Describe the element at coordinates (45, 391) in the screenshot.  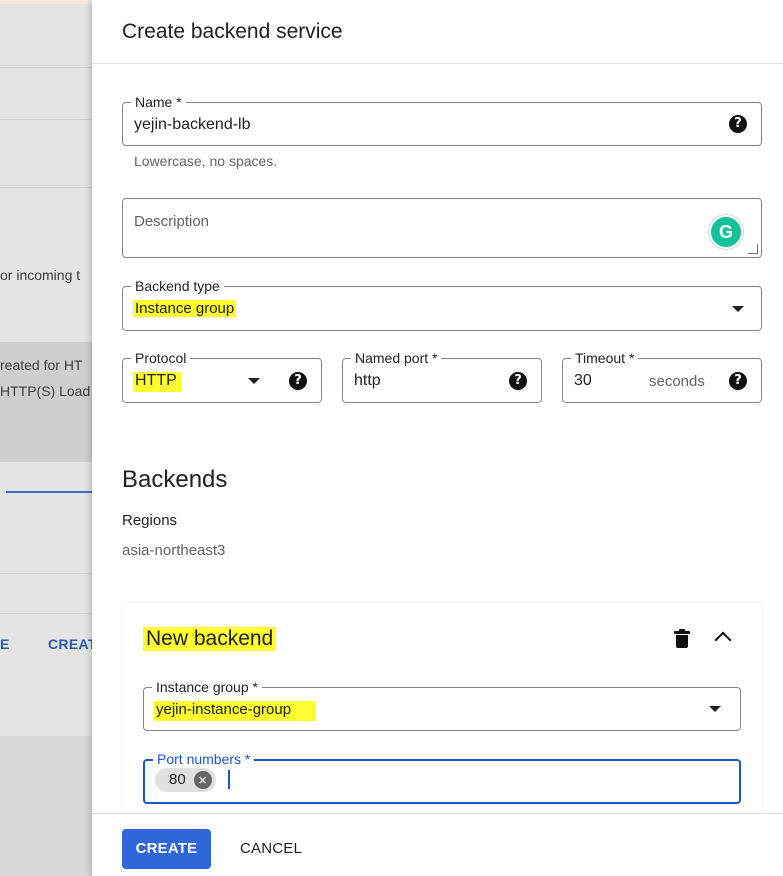
I see `background-text: HTTP(S) Load` at that location.